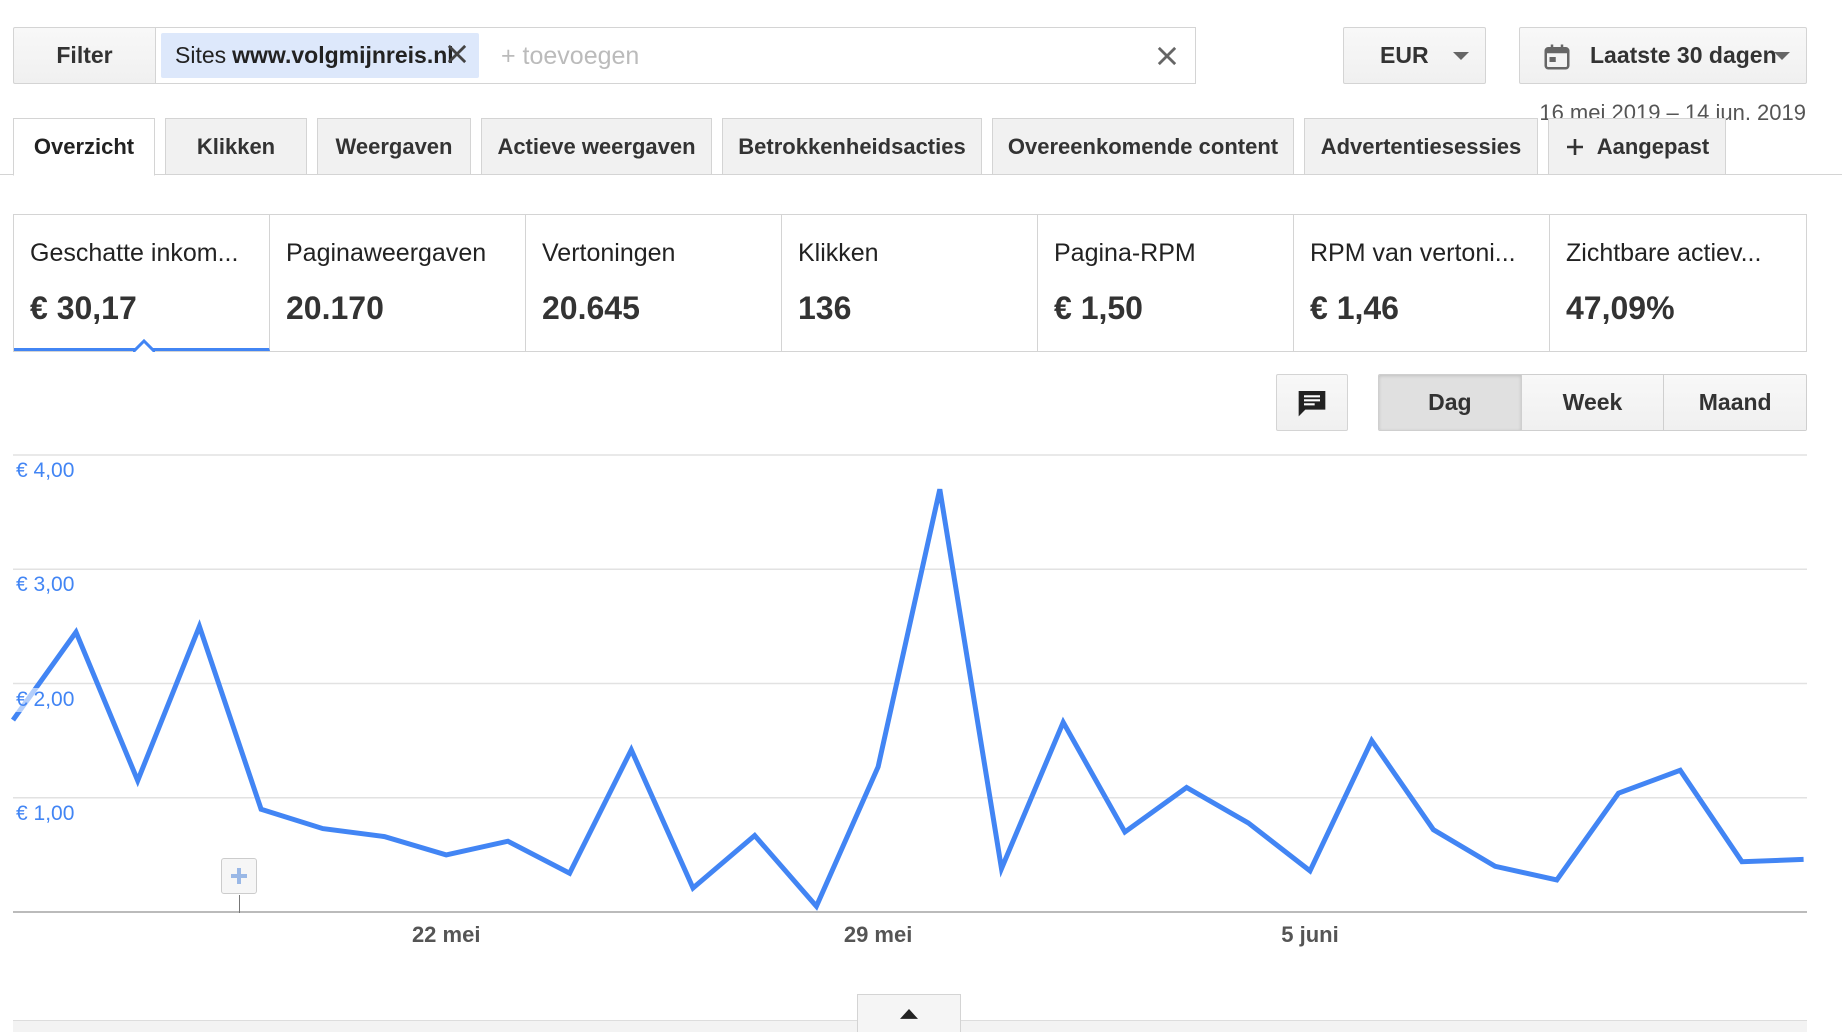 This screenshot has height=1032, width=1842. What do you see at coordinates (457, 54) in the screenshot?
I see `close-icon` at bounding box center [457, 54].